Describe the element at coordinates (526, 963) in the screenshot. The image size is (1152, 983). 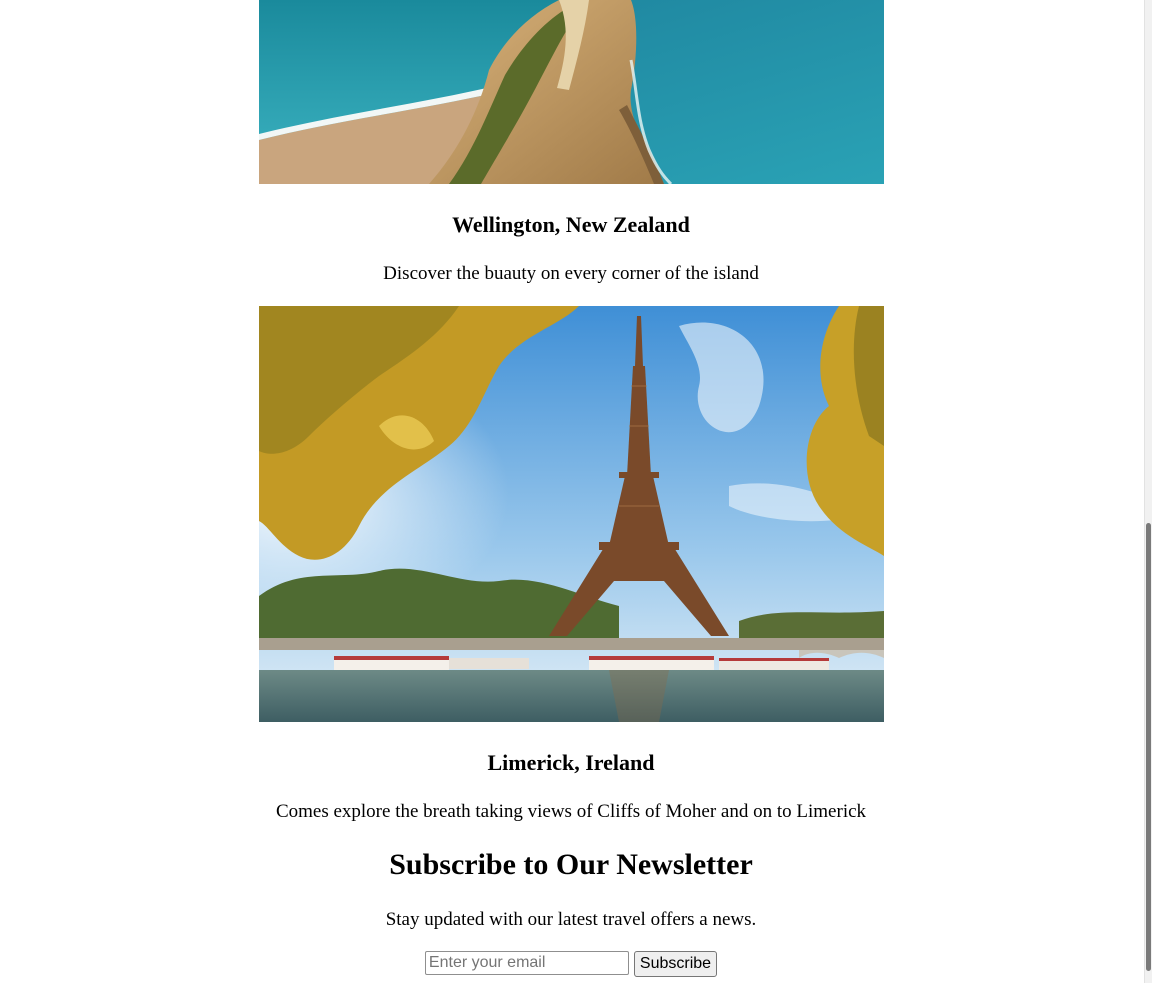
I see `email-input` at that location.